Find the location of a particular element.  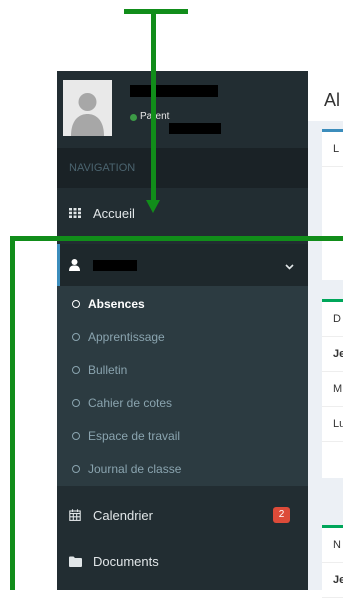

navigation-header: NAVIGATION is located at coordinates (182, 168).